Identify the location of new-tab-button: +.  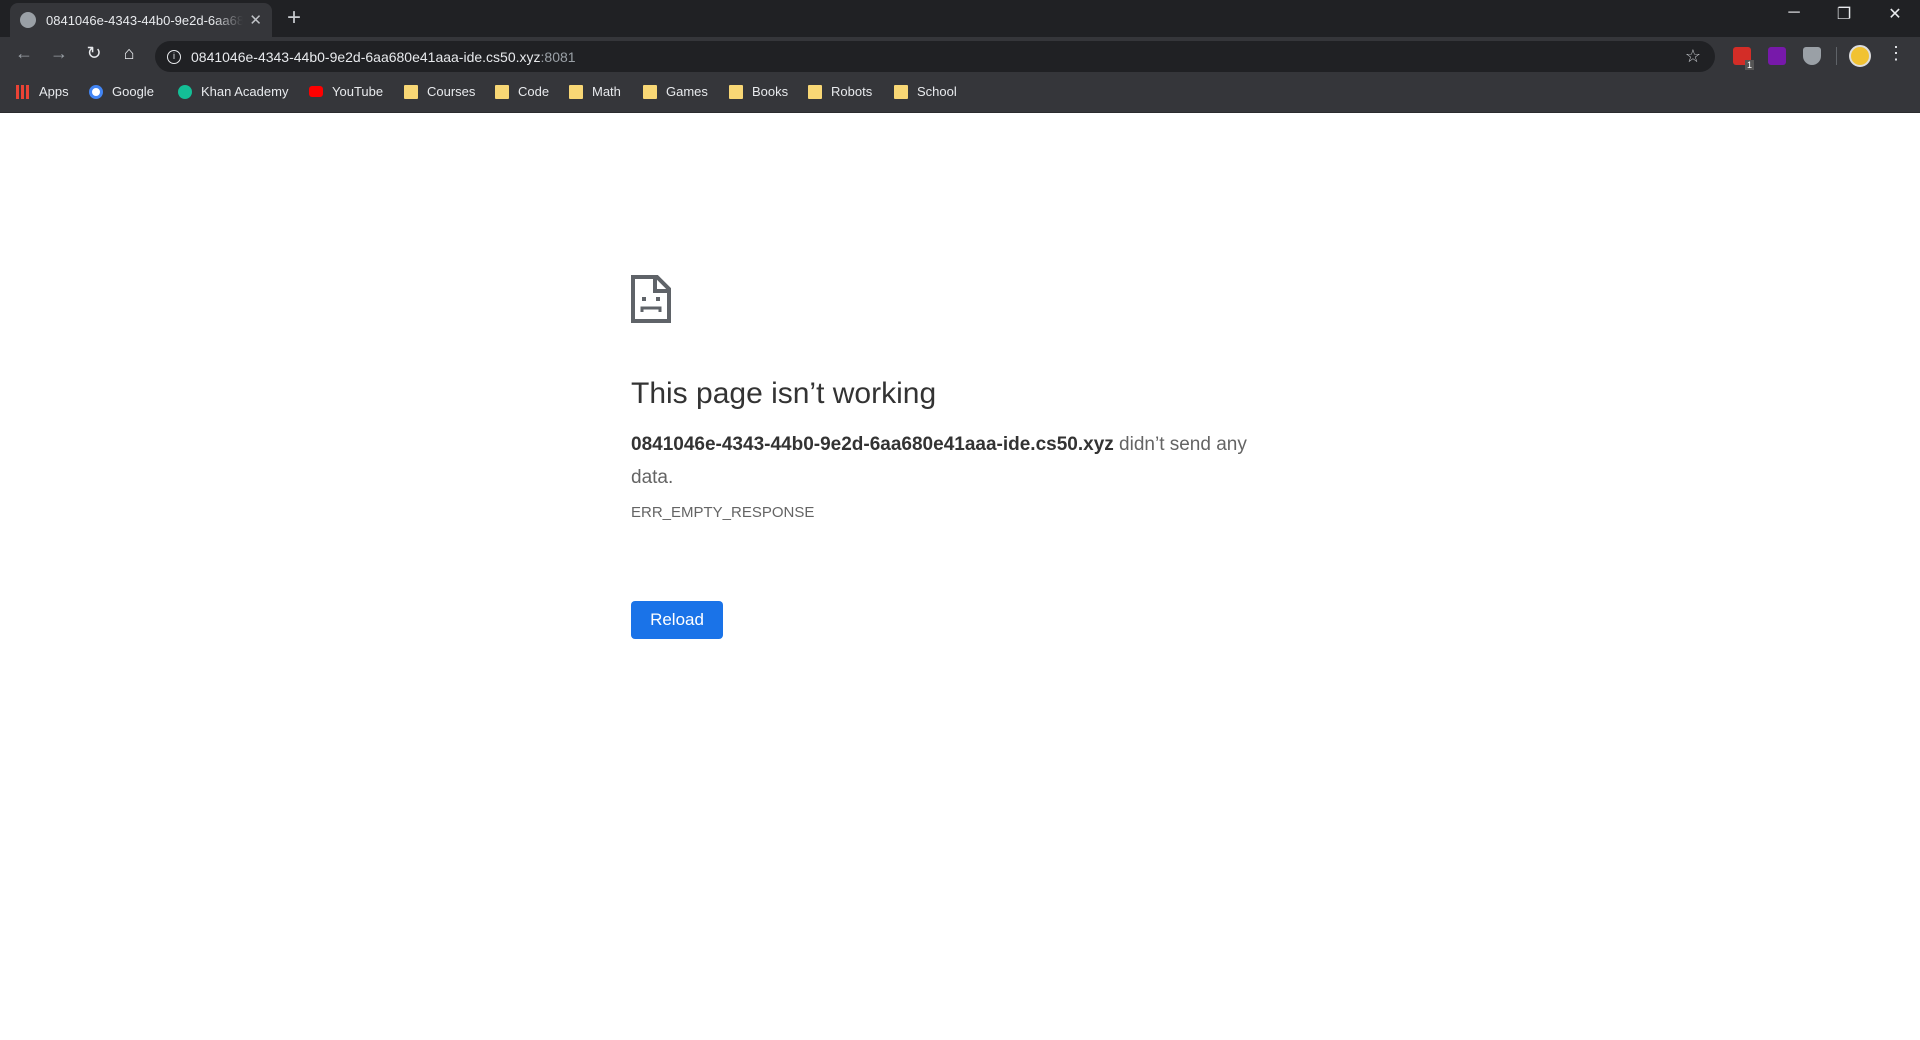
(294, 18).